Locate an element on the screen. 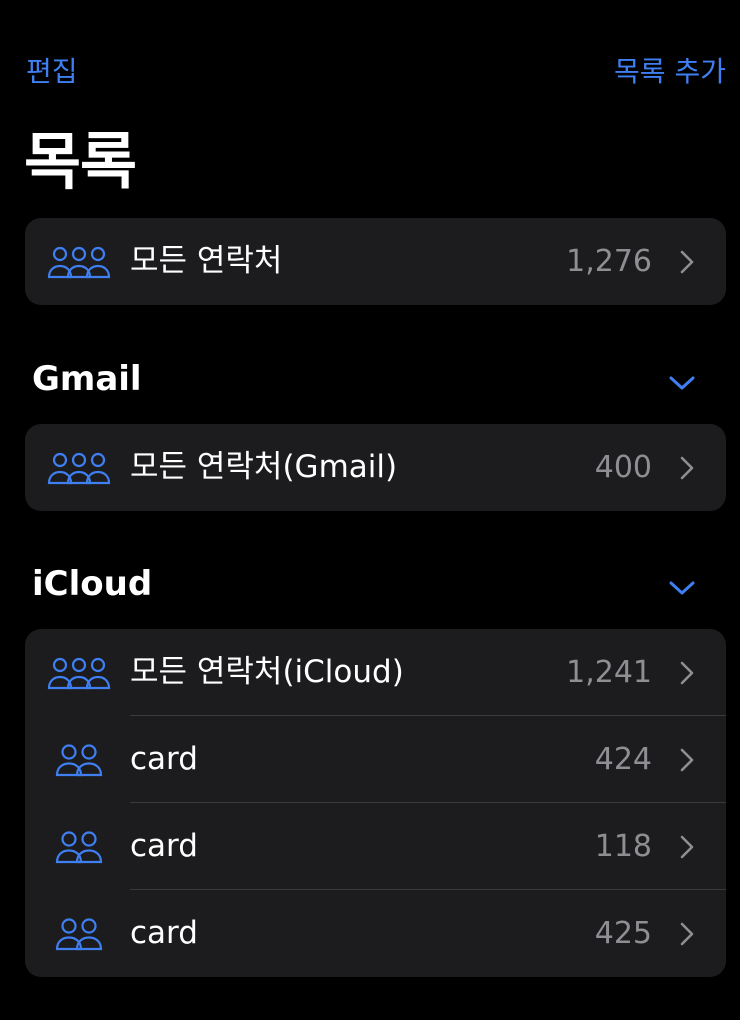  row-count: 1,276 is located at coordinates (609, 261).